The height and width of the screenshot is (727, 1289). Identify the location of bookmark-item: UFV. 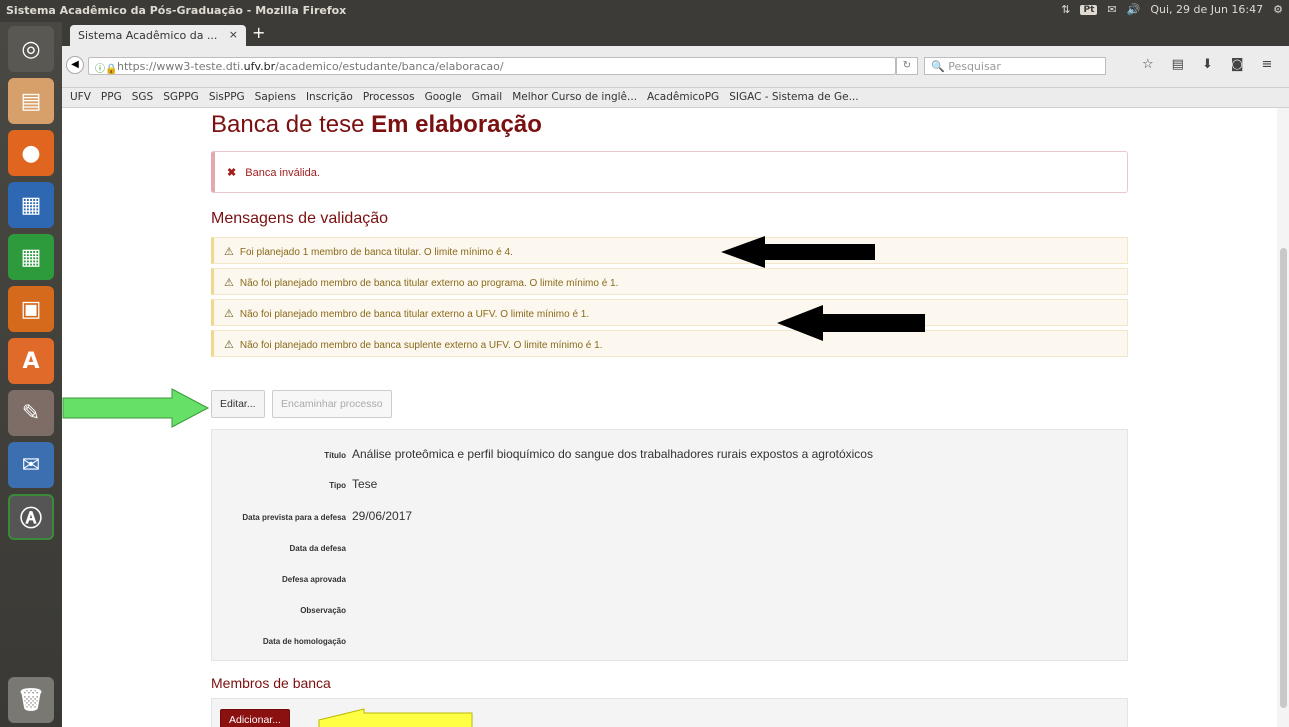
(80, 97).